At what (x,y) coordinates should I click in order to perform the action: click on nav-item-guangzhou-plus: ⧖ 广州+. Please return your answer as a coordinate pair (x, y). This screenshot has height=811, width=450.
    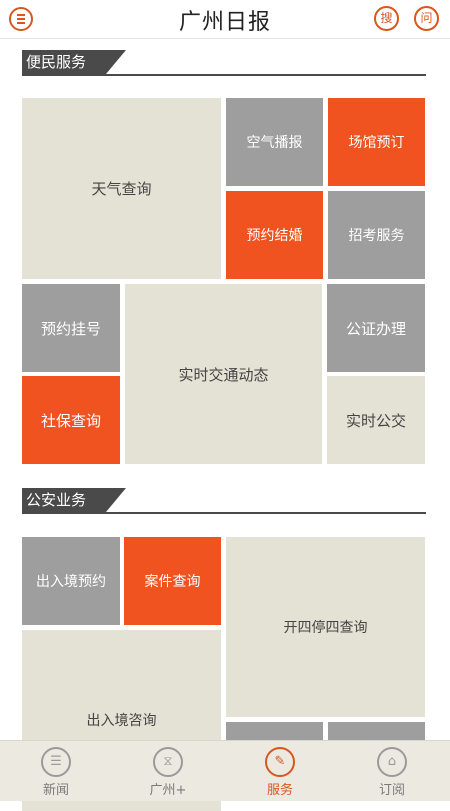
    Looking at the image, I should click on (168, 771).